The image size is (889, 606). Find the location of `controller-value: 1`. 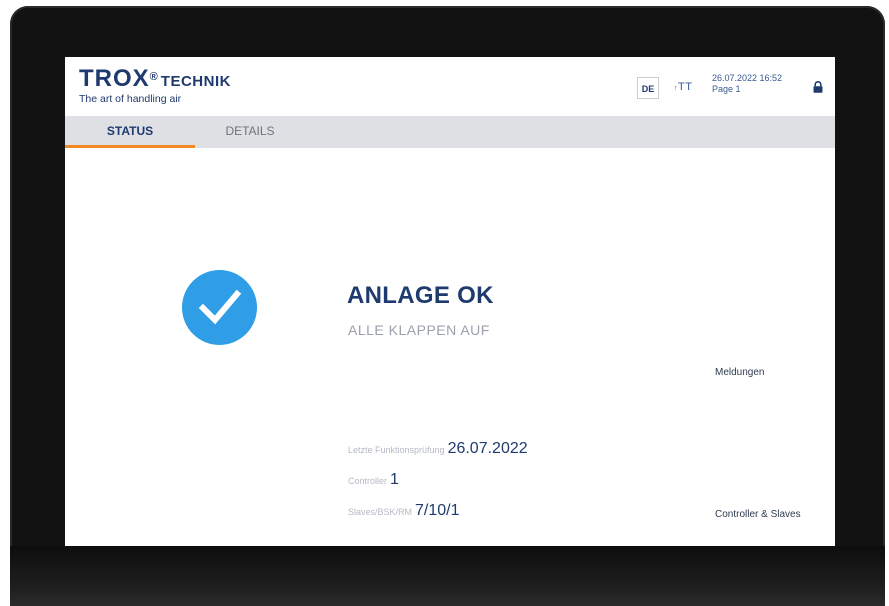

controller-value: 1 is located at coordinates (394, 479).